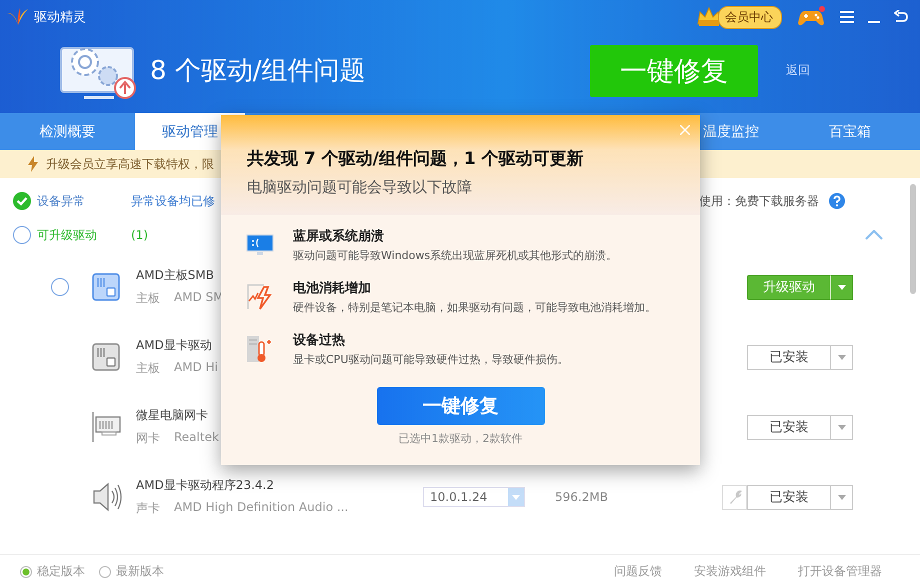 The width and height of the screenshot is (920, 580). What do you see at coordinates (455, 255) in the screenshot?
I see `issue-description: 驱动问题可能导致Windows系统出现蓝屏死机或其他形式的崩溃。` at bounding box center [455, 255].